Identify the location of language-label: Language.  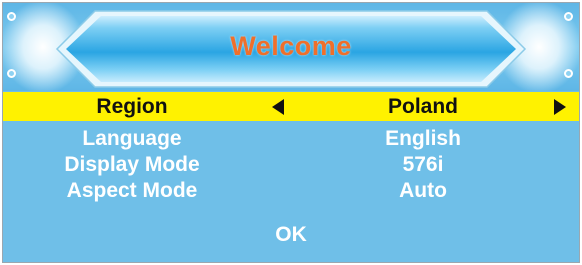
(132, 138).